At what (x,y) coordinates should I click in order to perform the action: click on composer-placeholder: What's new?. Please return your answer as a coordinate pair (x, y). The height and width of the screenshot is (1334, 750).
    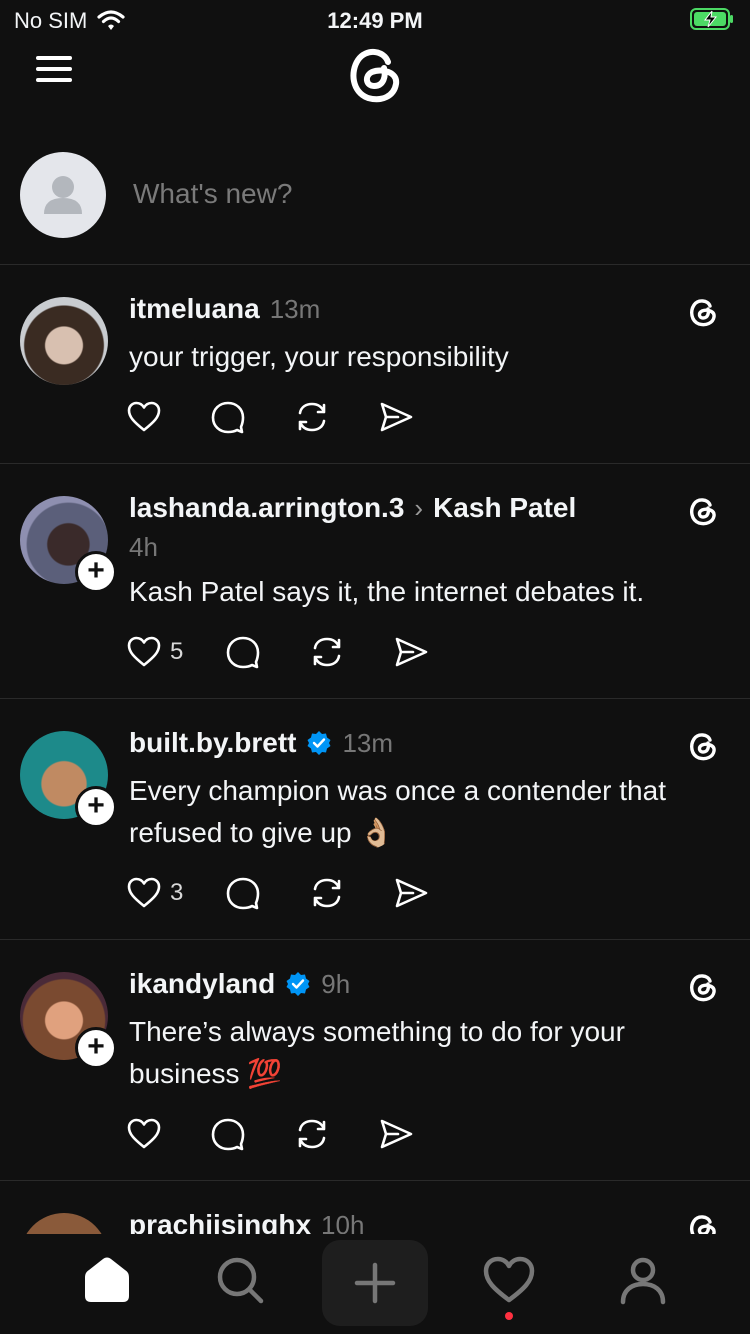
    Looking at the image, I should click on (212, 194).